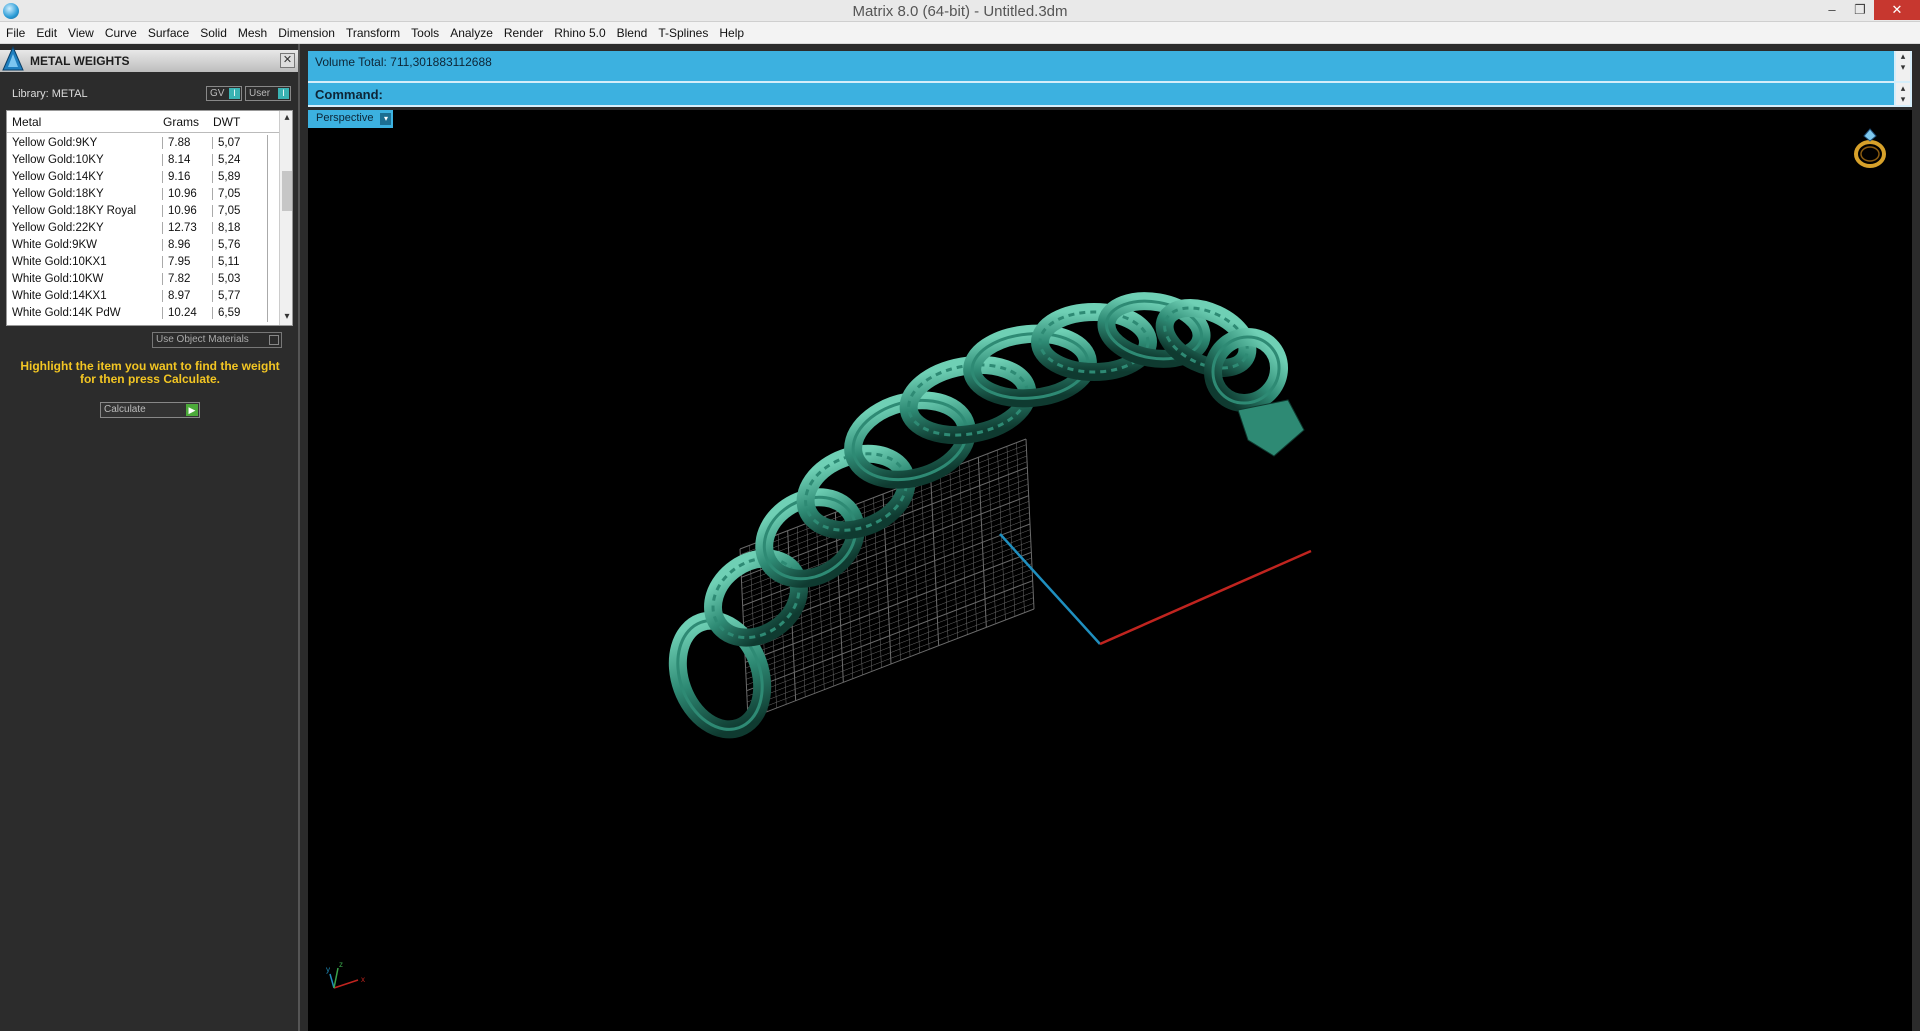 This screenshot has width=1920, height=1031. Describe the element at coordinates (213, 33) in the screenshot. I see `menu-solid: Solid` at that location.